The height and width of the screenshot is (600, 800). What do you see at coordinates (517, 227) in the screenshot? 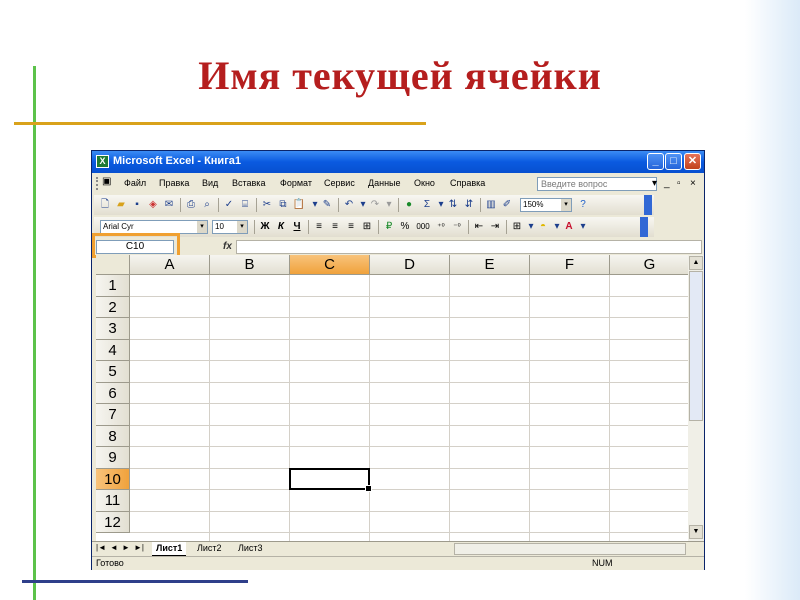
I see `borders-icon: ⊞` at bounding box center [517, 227].